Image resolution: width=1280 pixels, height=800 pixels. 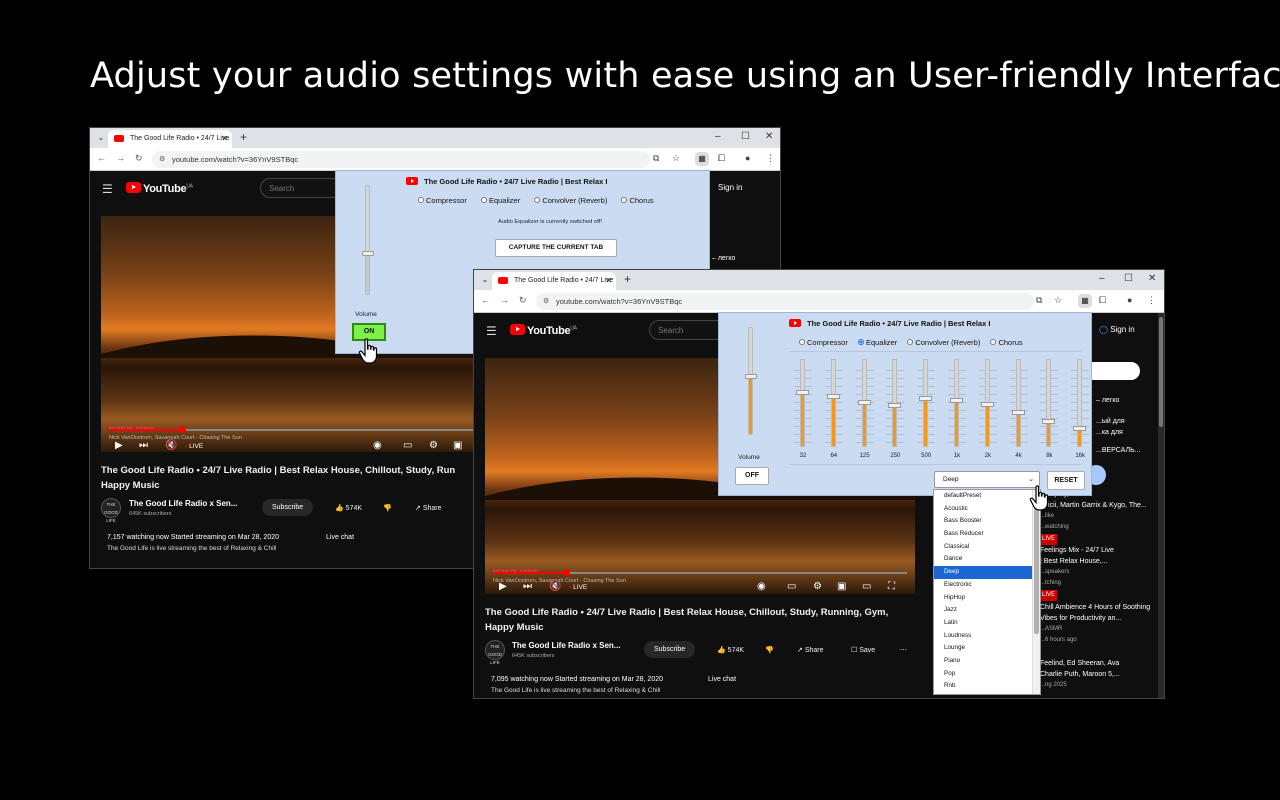 What do you see at coordinates (752, 476) in the screenshot?
I see `power-off-button: OFF` at bounding box center [752, 476].